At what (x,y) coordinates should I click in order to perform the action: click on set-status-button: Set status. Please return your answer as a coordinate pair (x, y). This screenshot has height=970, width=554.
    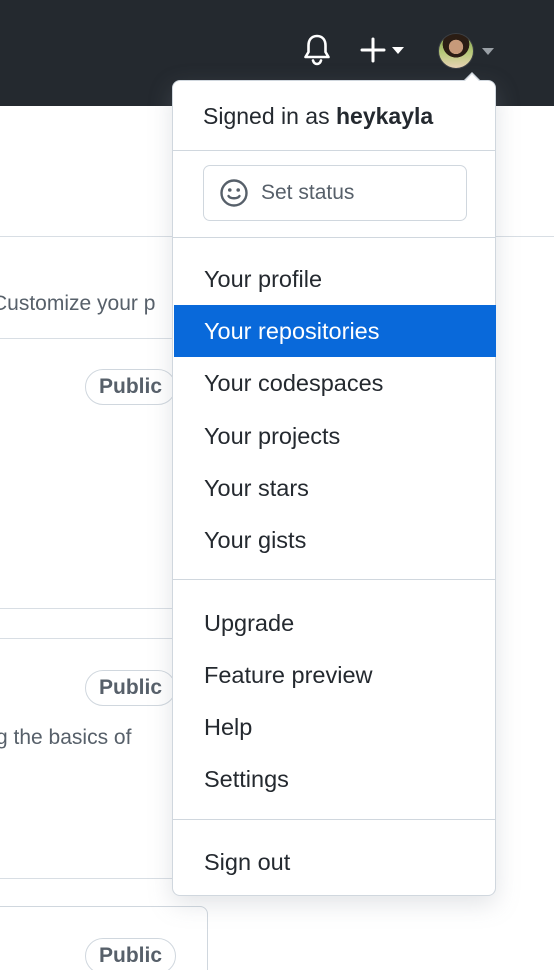
    Looking at the image, I should click on (335, 193).